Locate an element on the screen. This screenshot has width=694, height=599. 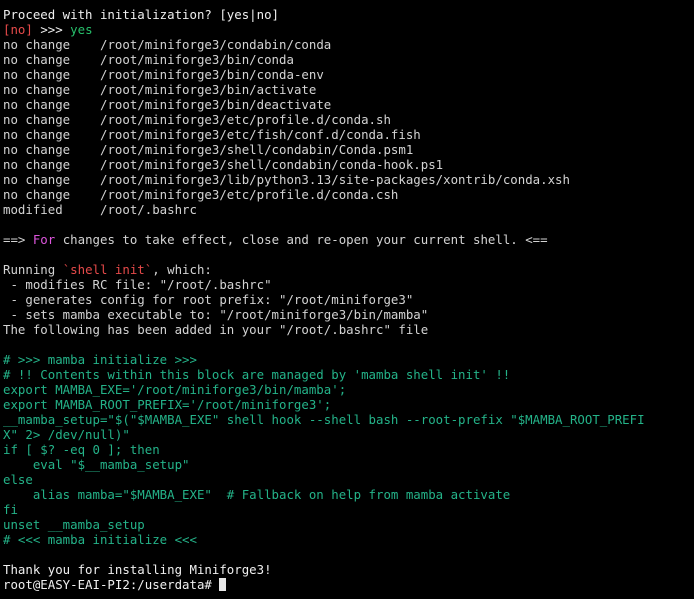
change-path: /root/miniforge3/etc/profile.d/conda.sh is located at coordinates (245, 119).